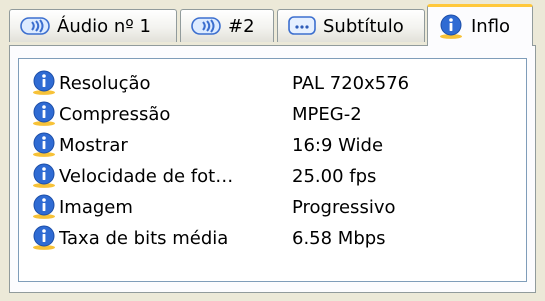  I want to click on info-label: Taxa de bits média, so click(144, 238).